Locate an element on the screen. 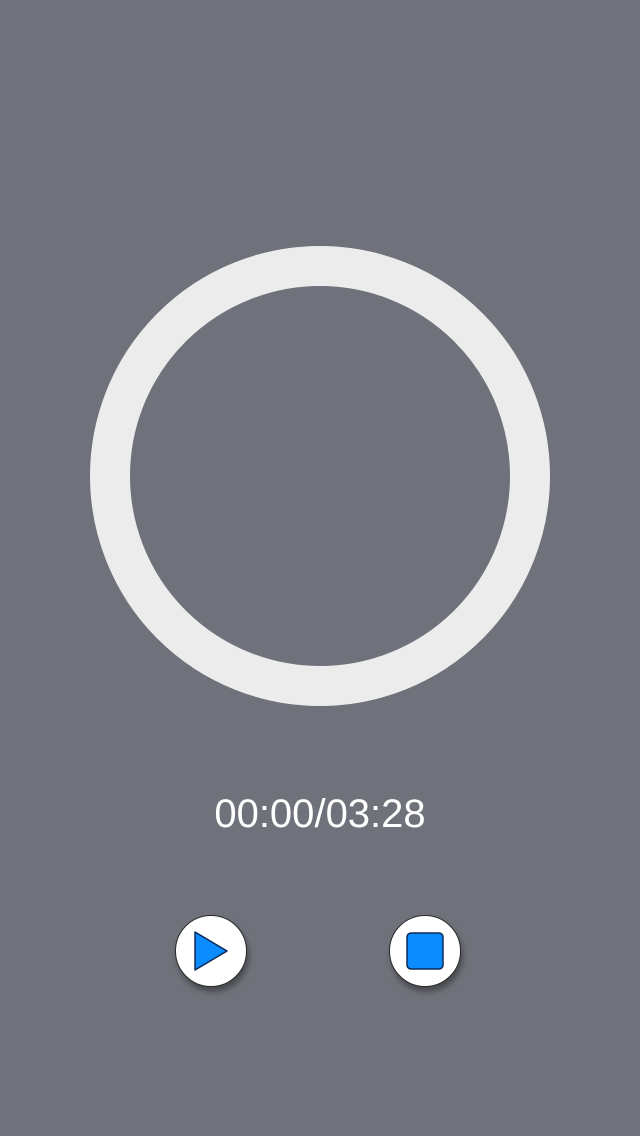 This screenshot has height=1136, width=640. total-duration: 03:28 is located at coordinates (375, 814).